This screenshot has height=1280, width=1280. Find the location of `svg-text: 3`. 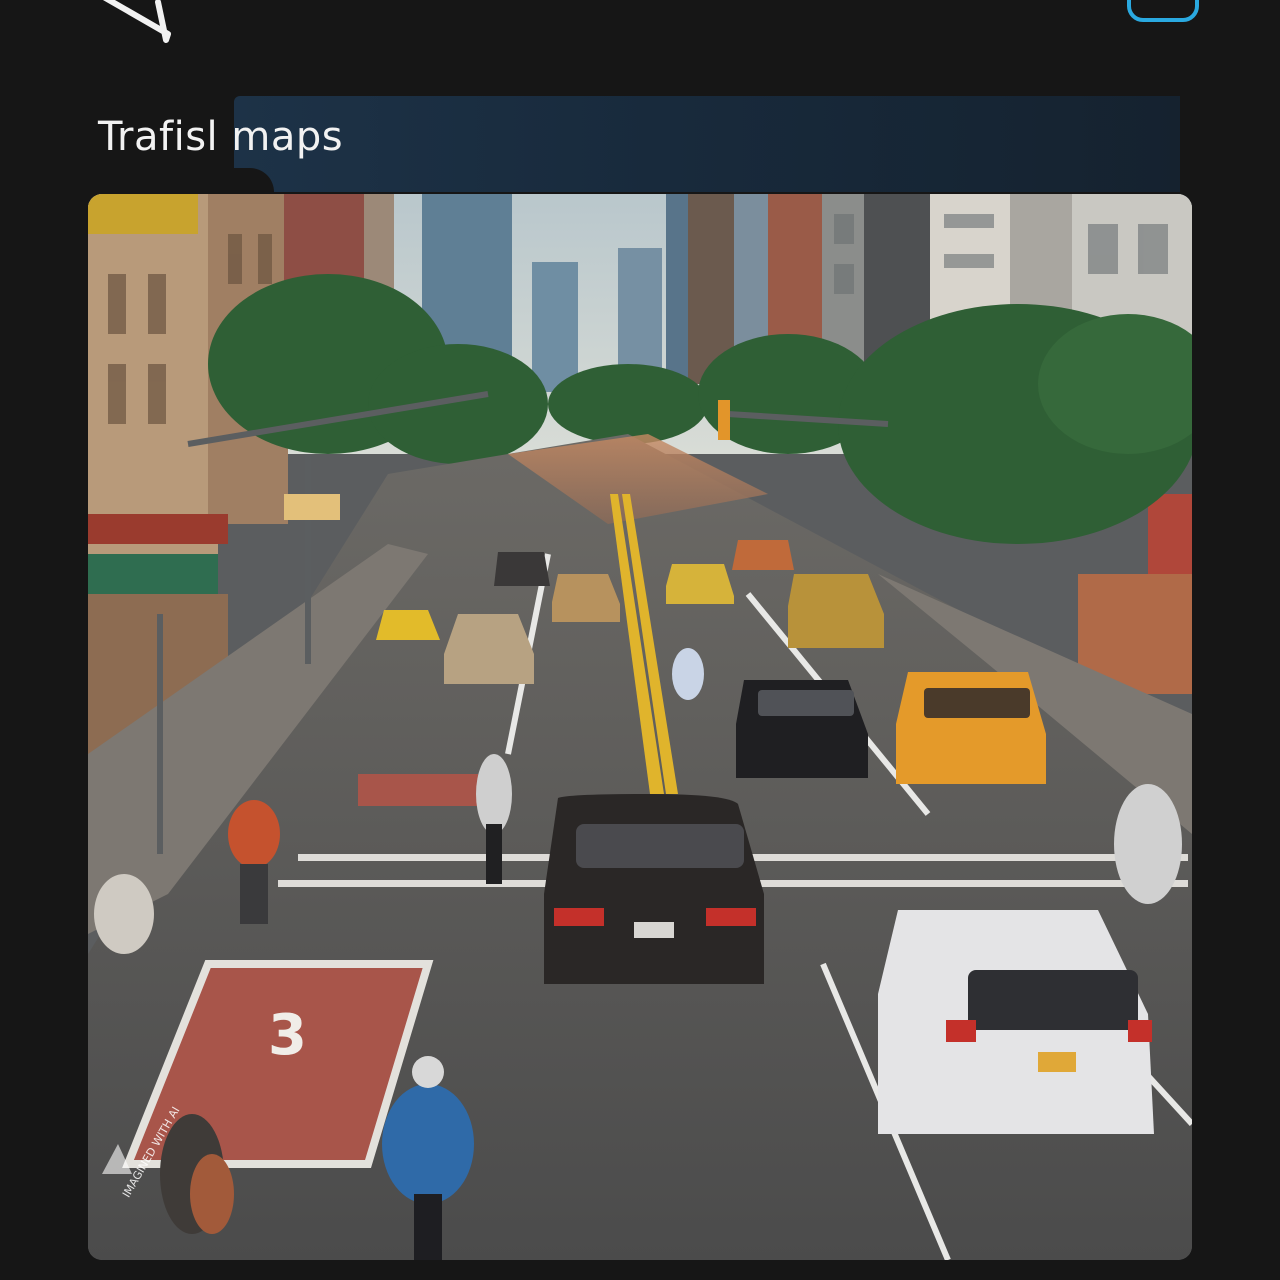

svg-text: 3 is located at coordinates (287, 1035).